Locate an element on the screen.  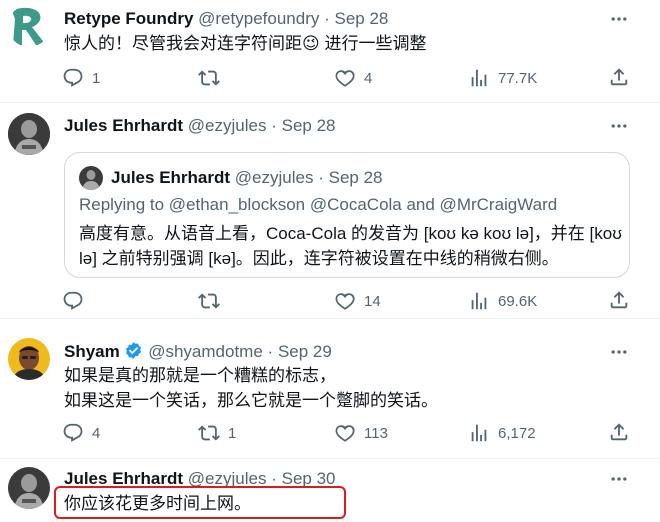
author-name: Jules Ehrhardt is located at coordinates (123, 125).